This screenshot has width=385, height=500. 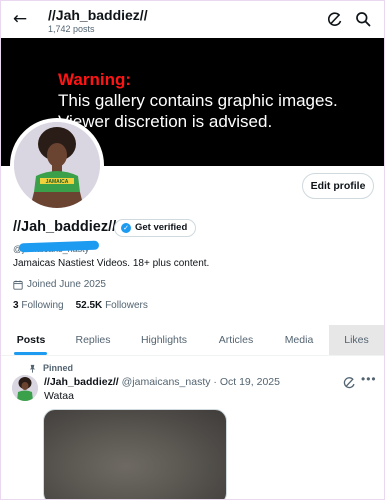 What do you see at coordinates (192, 19) in the screenshot?
I see `top-header: ← //Jah_baddiez// 1,742 posts` at bounding box center [192, 19].